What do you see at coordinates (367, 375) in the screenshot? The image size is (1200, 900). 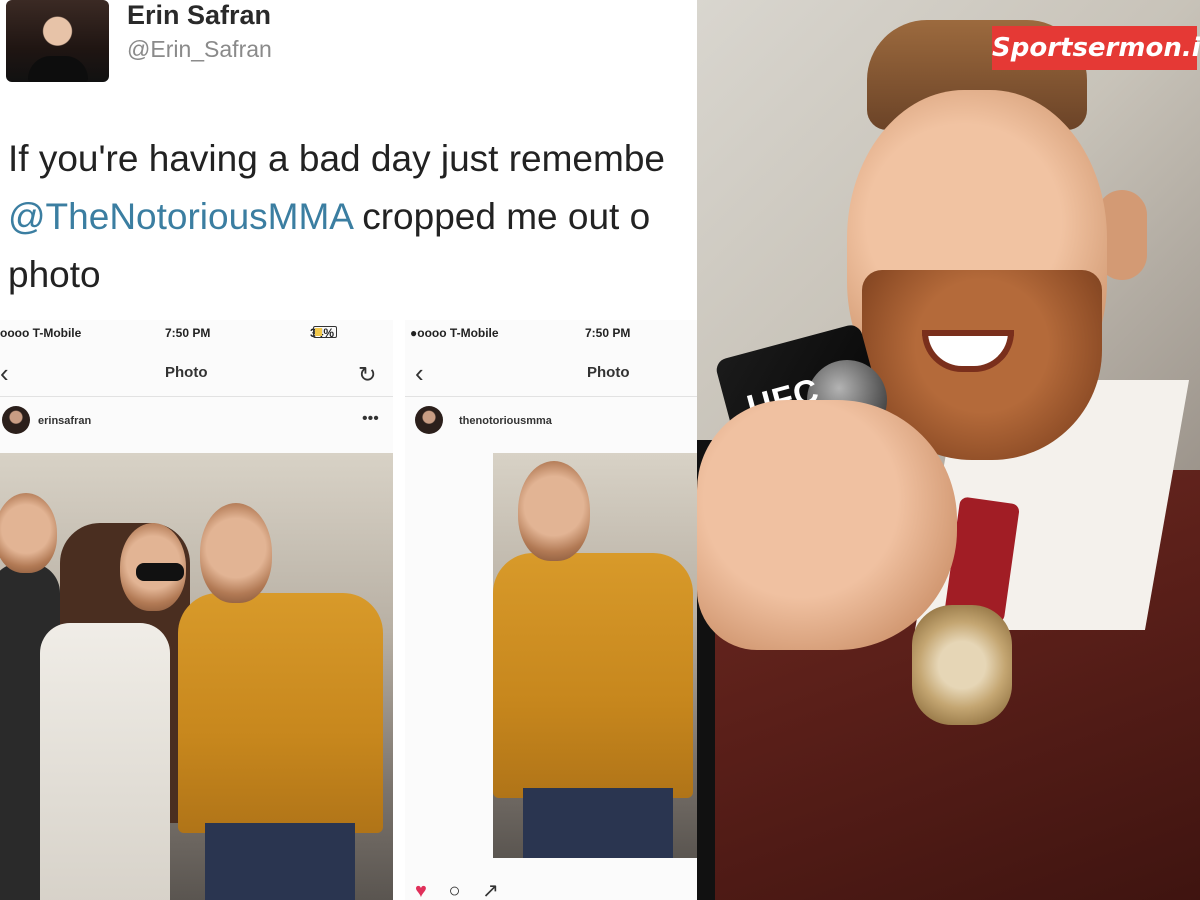 I see `refresh-icon: ↻` at bounding box center [367, 375].